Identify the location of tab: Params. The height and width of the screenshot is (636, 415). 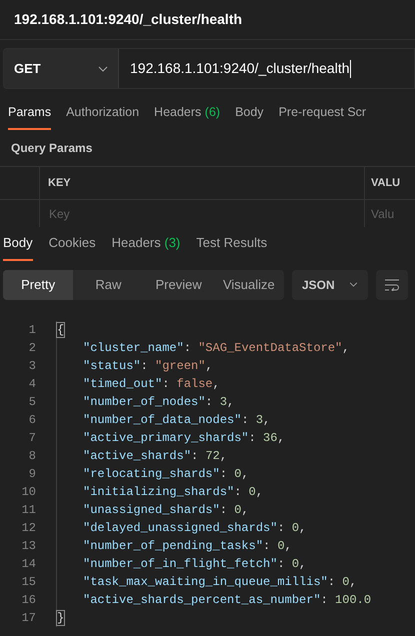
(30, 116).